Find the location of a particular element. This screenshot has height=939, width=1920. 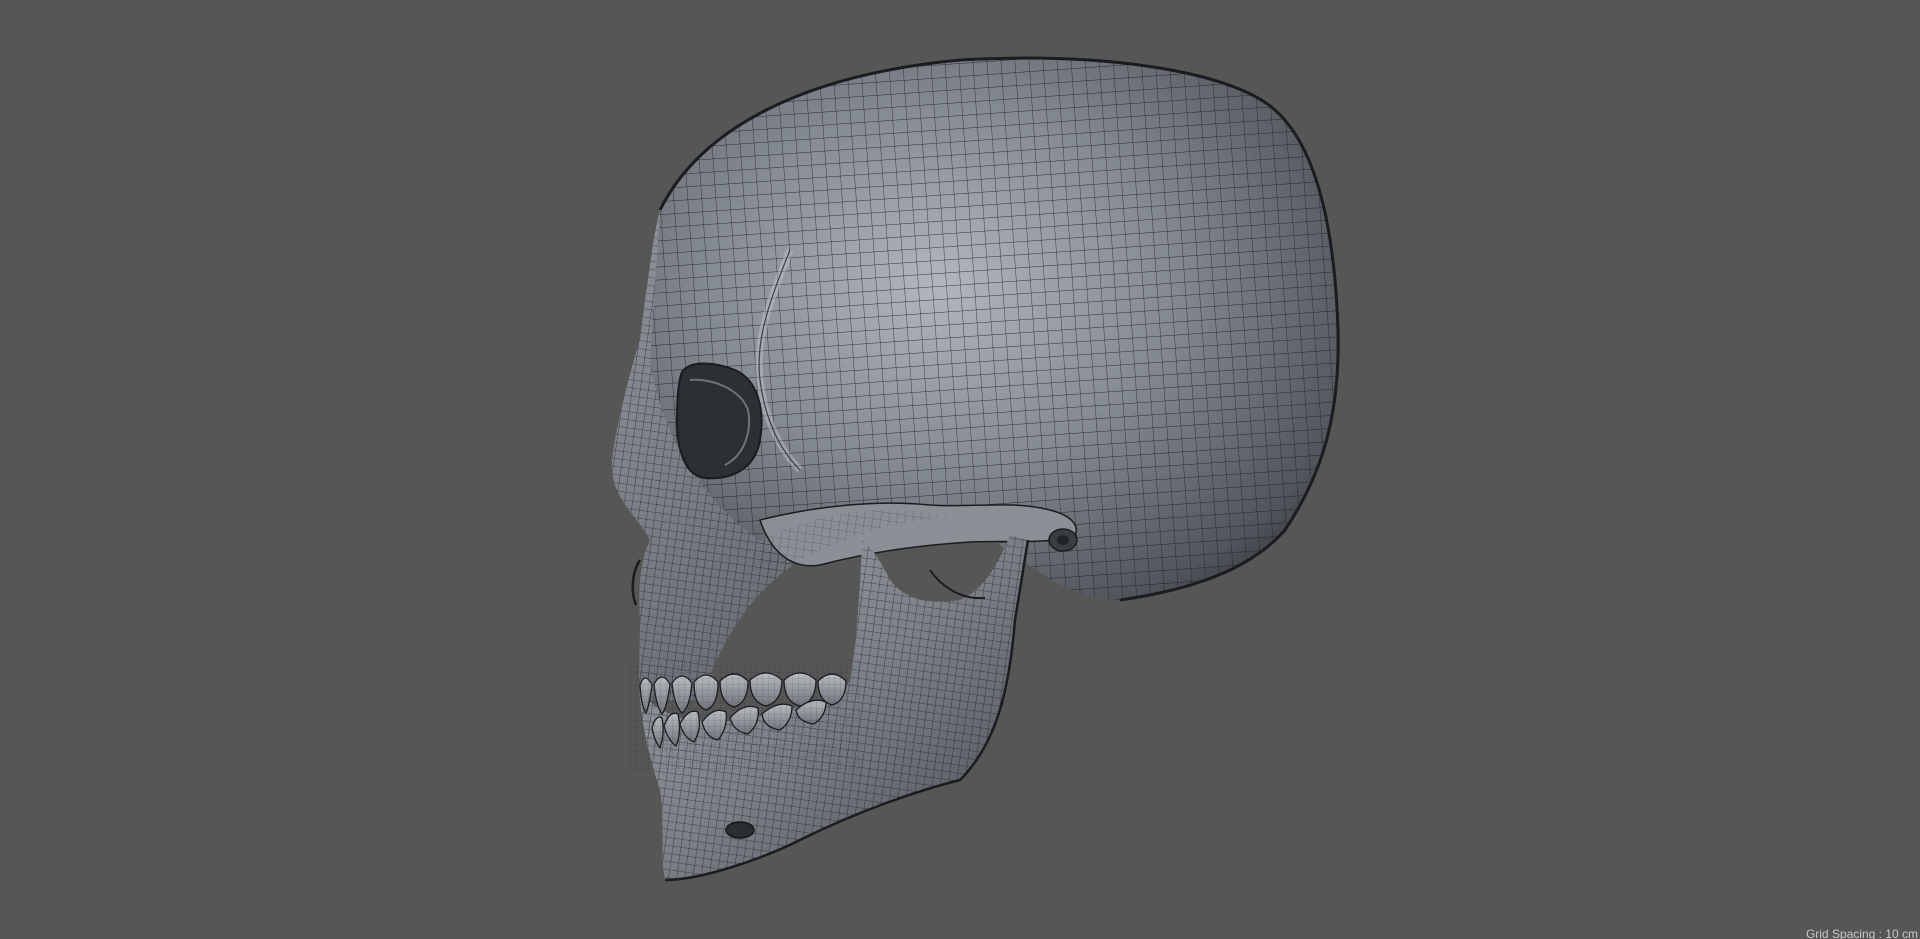

ear-canal is located at coordinates (1063, 540).